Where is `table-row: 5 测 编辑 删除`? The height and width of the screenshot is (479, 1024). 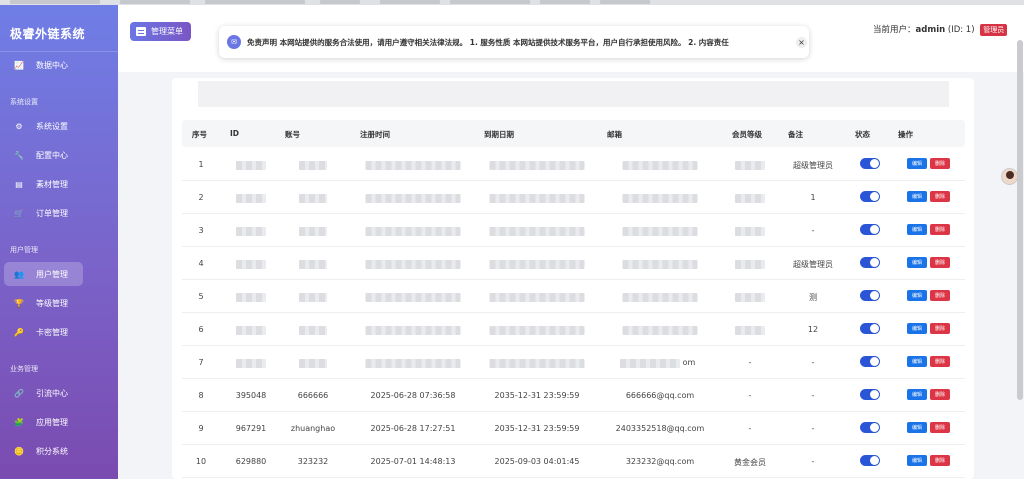
table-row: 5 测 编辑 删除 is located at coordinates (573, 296).